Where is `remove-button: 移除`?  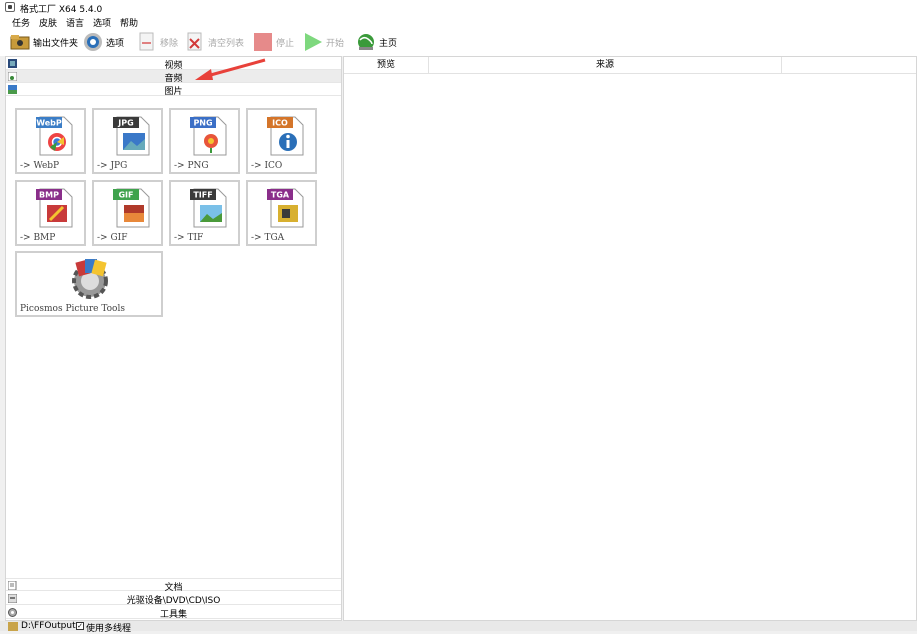 remove-button: 移除 is located at coordinates (157, 42).